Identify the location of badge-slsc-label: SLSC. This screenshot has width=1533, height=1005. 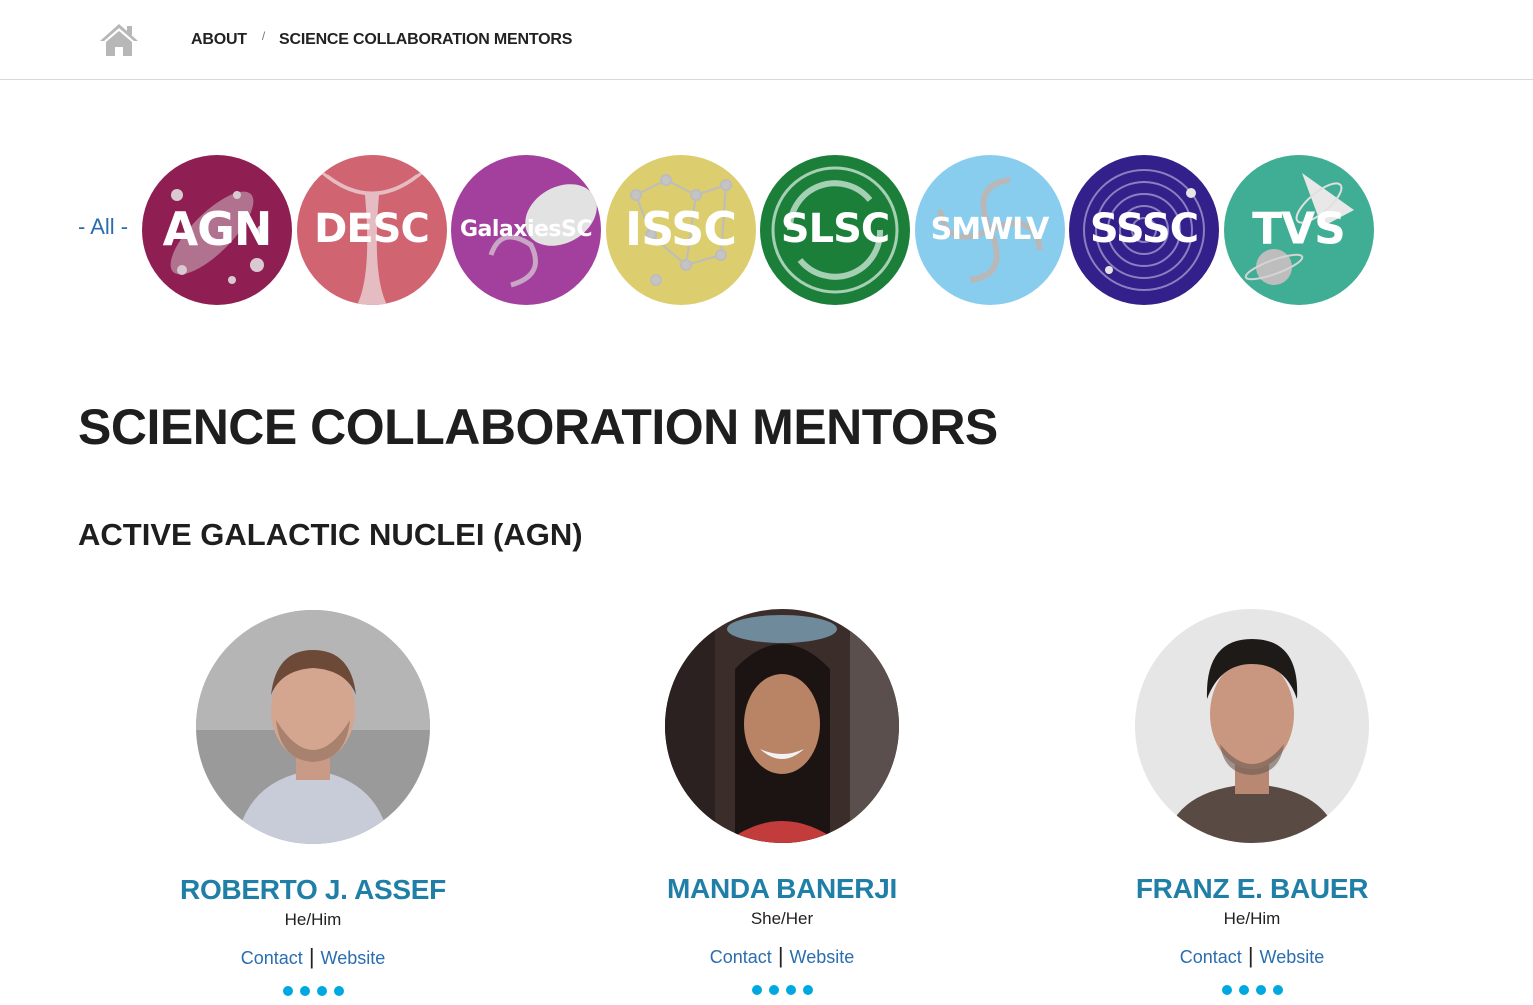
(835, 229).